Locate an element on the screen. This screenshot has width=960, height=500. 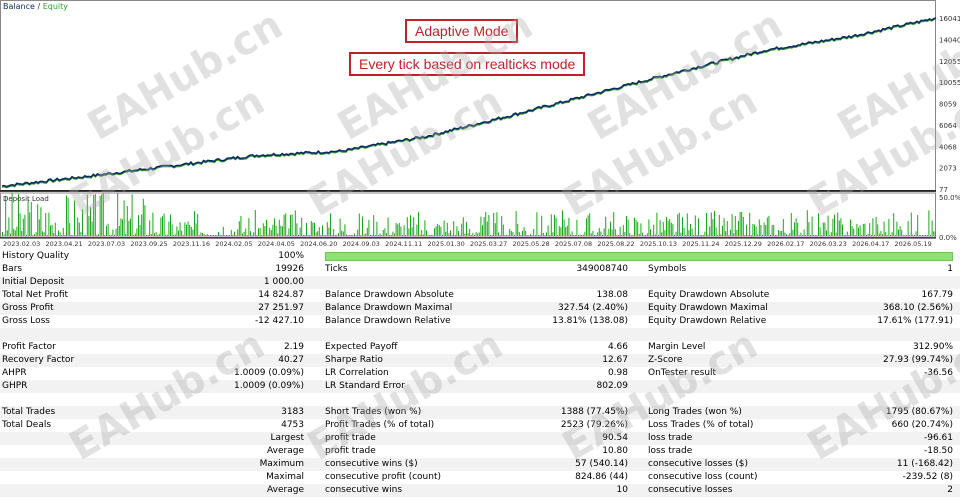
row-label is located at coordinates (425, 282).